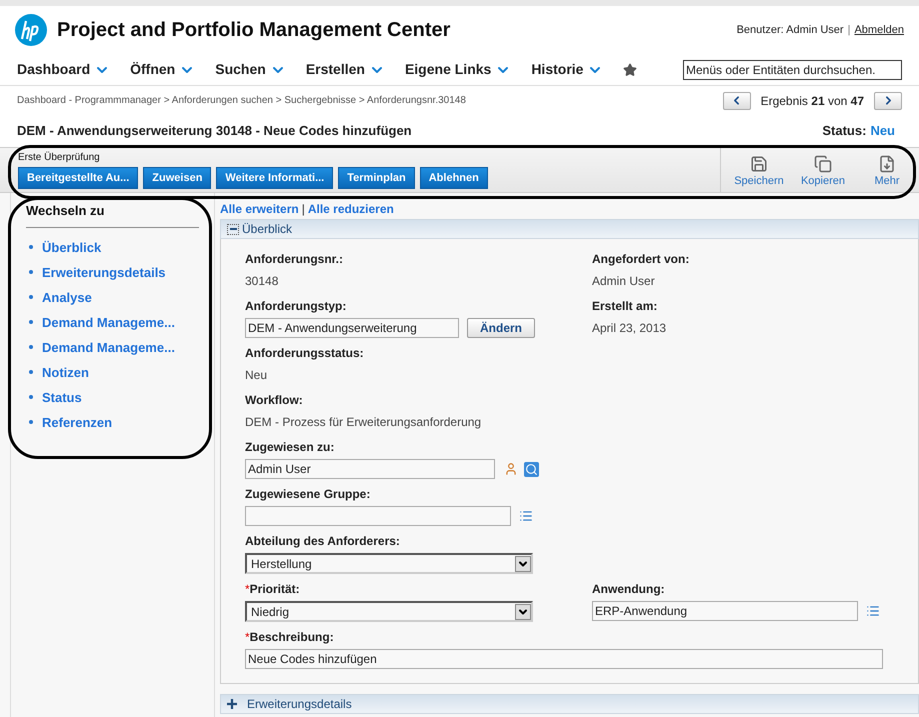 The image size is (919, 717). What do you see at coordinates (389, 563) in the screenshot?
I see `select-field: Herstellung` at bounding box center [389, 563].